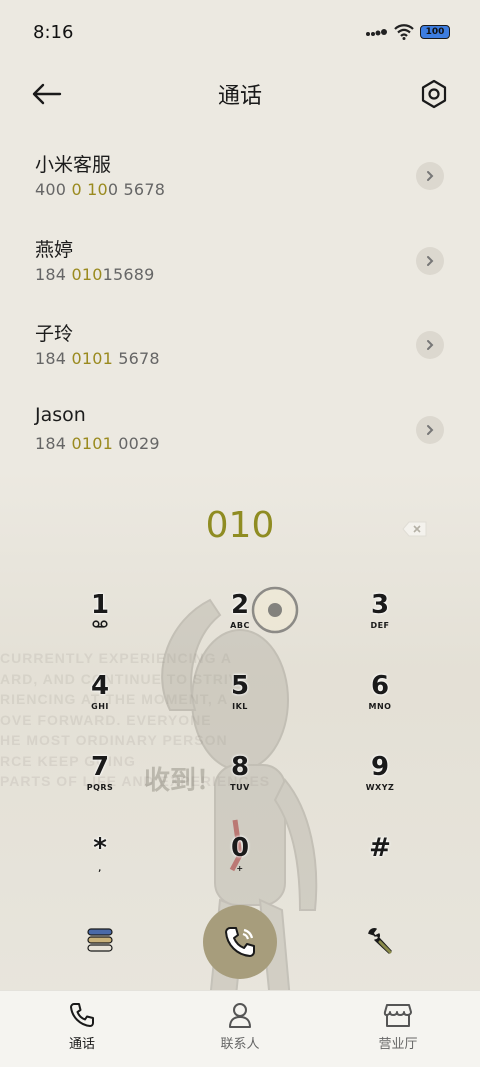 The width and height of the screenshot is (480, 1067). I want to click on key-digit: 1, so click(100, 605).